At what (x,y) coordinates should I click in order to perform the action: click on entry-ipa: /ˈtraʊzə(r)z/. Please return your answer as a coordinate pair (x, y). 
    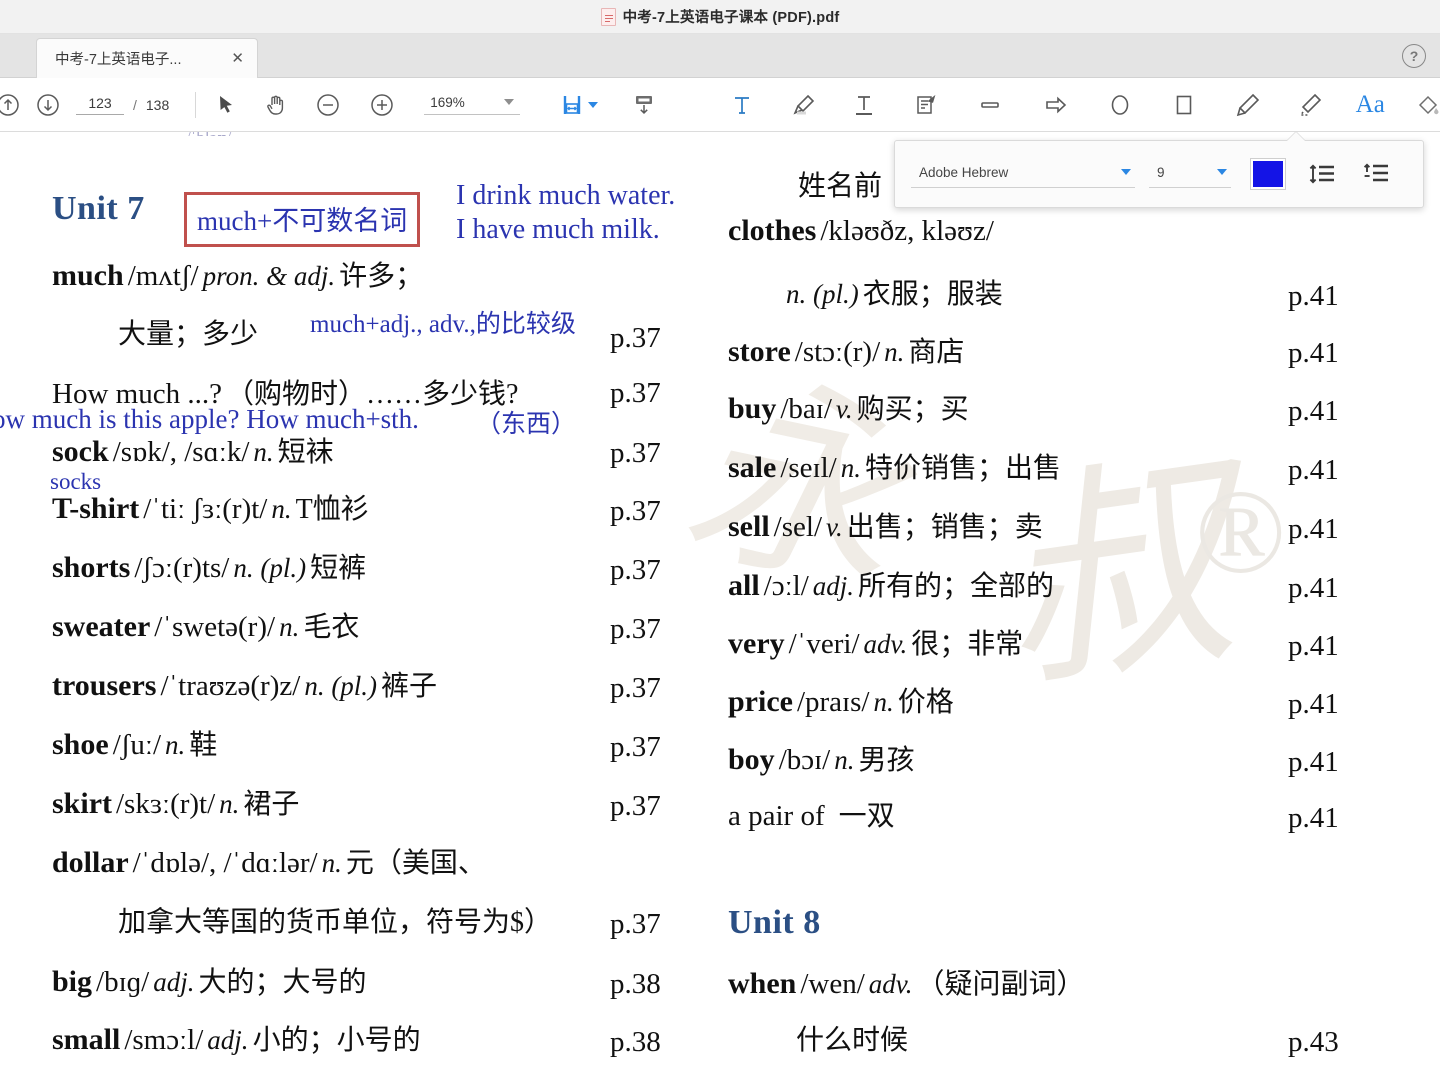
    Looking at the image, I should click on (230, 686).